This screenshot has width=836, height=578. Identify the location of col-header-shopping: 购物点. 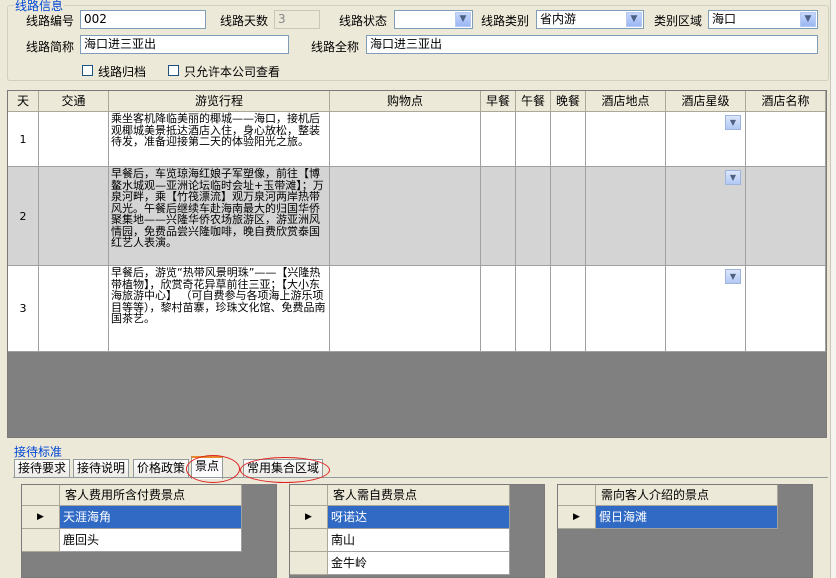
(405, 101).